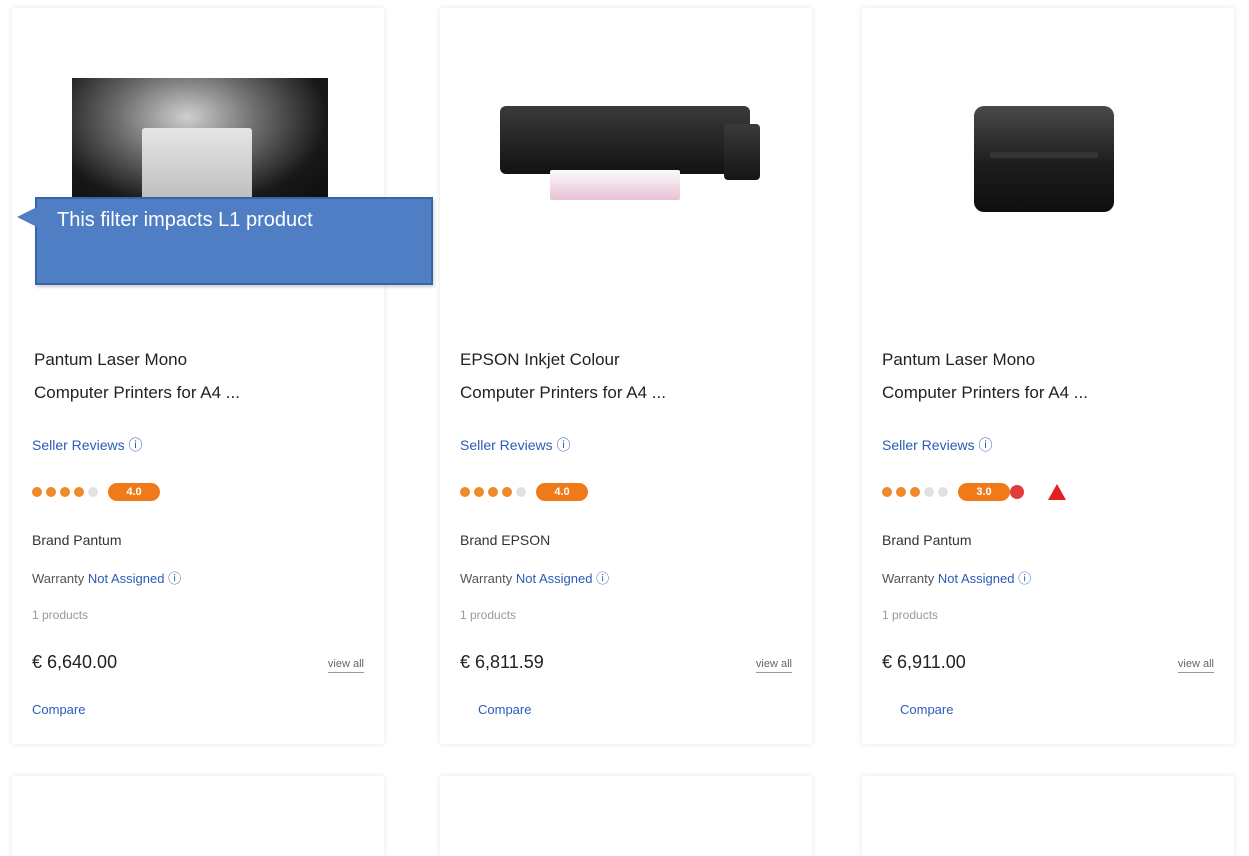 This screenshot has width=1249, height=856. I want to click on callout-text: This filter impacts L1 product, so click(185, 220).